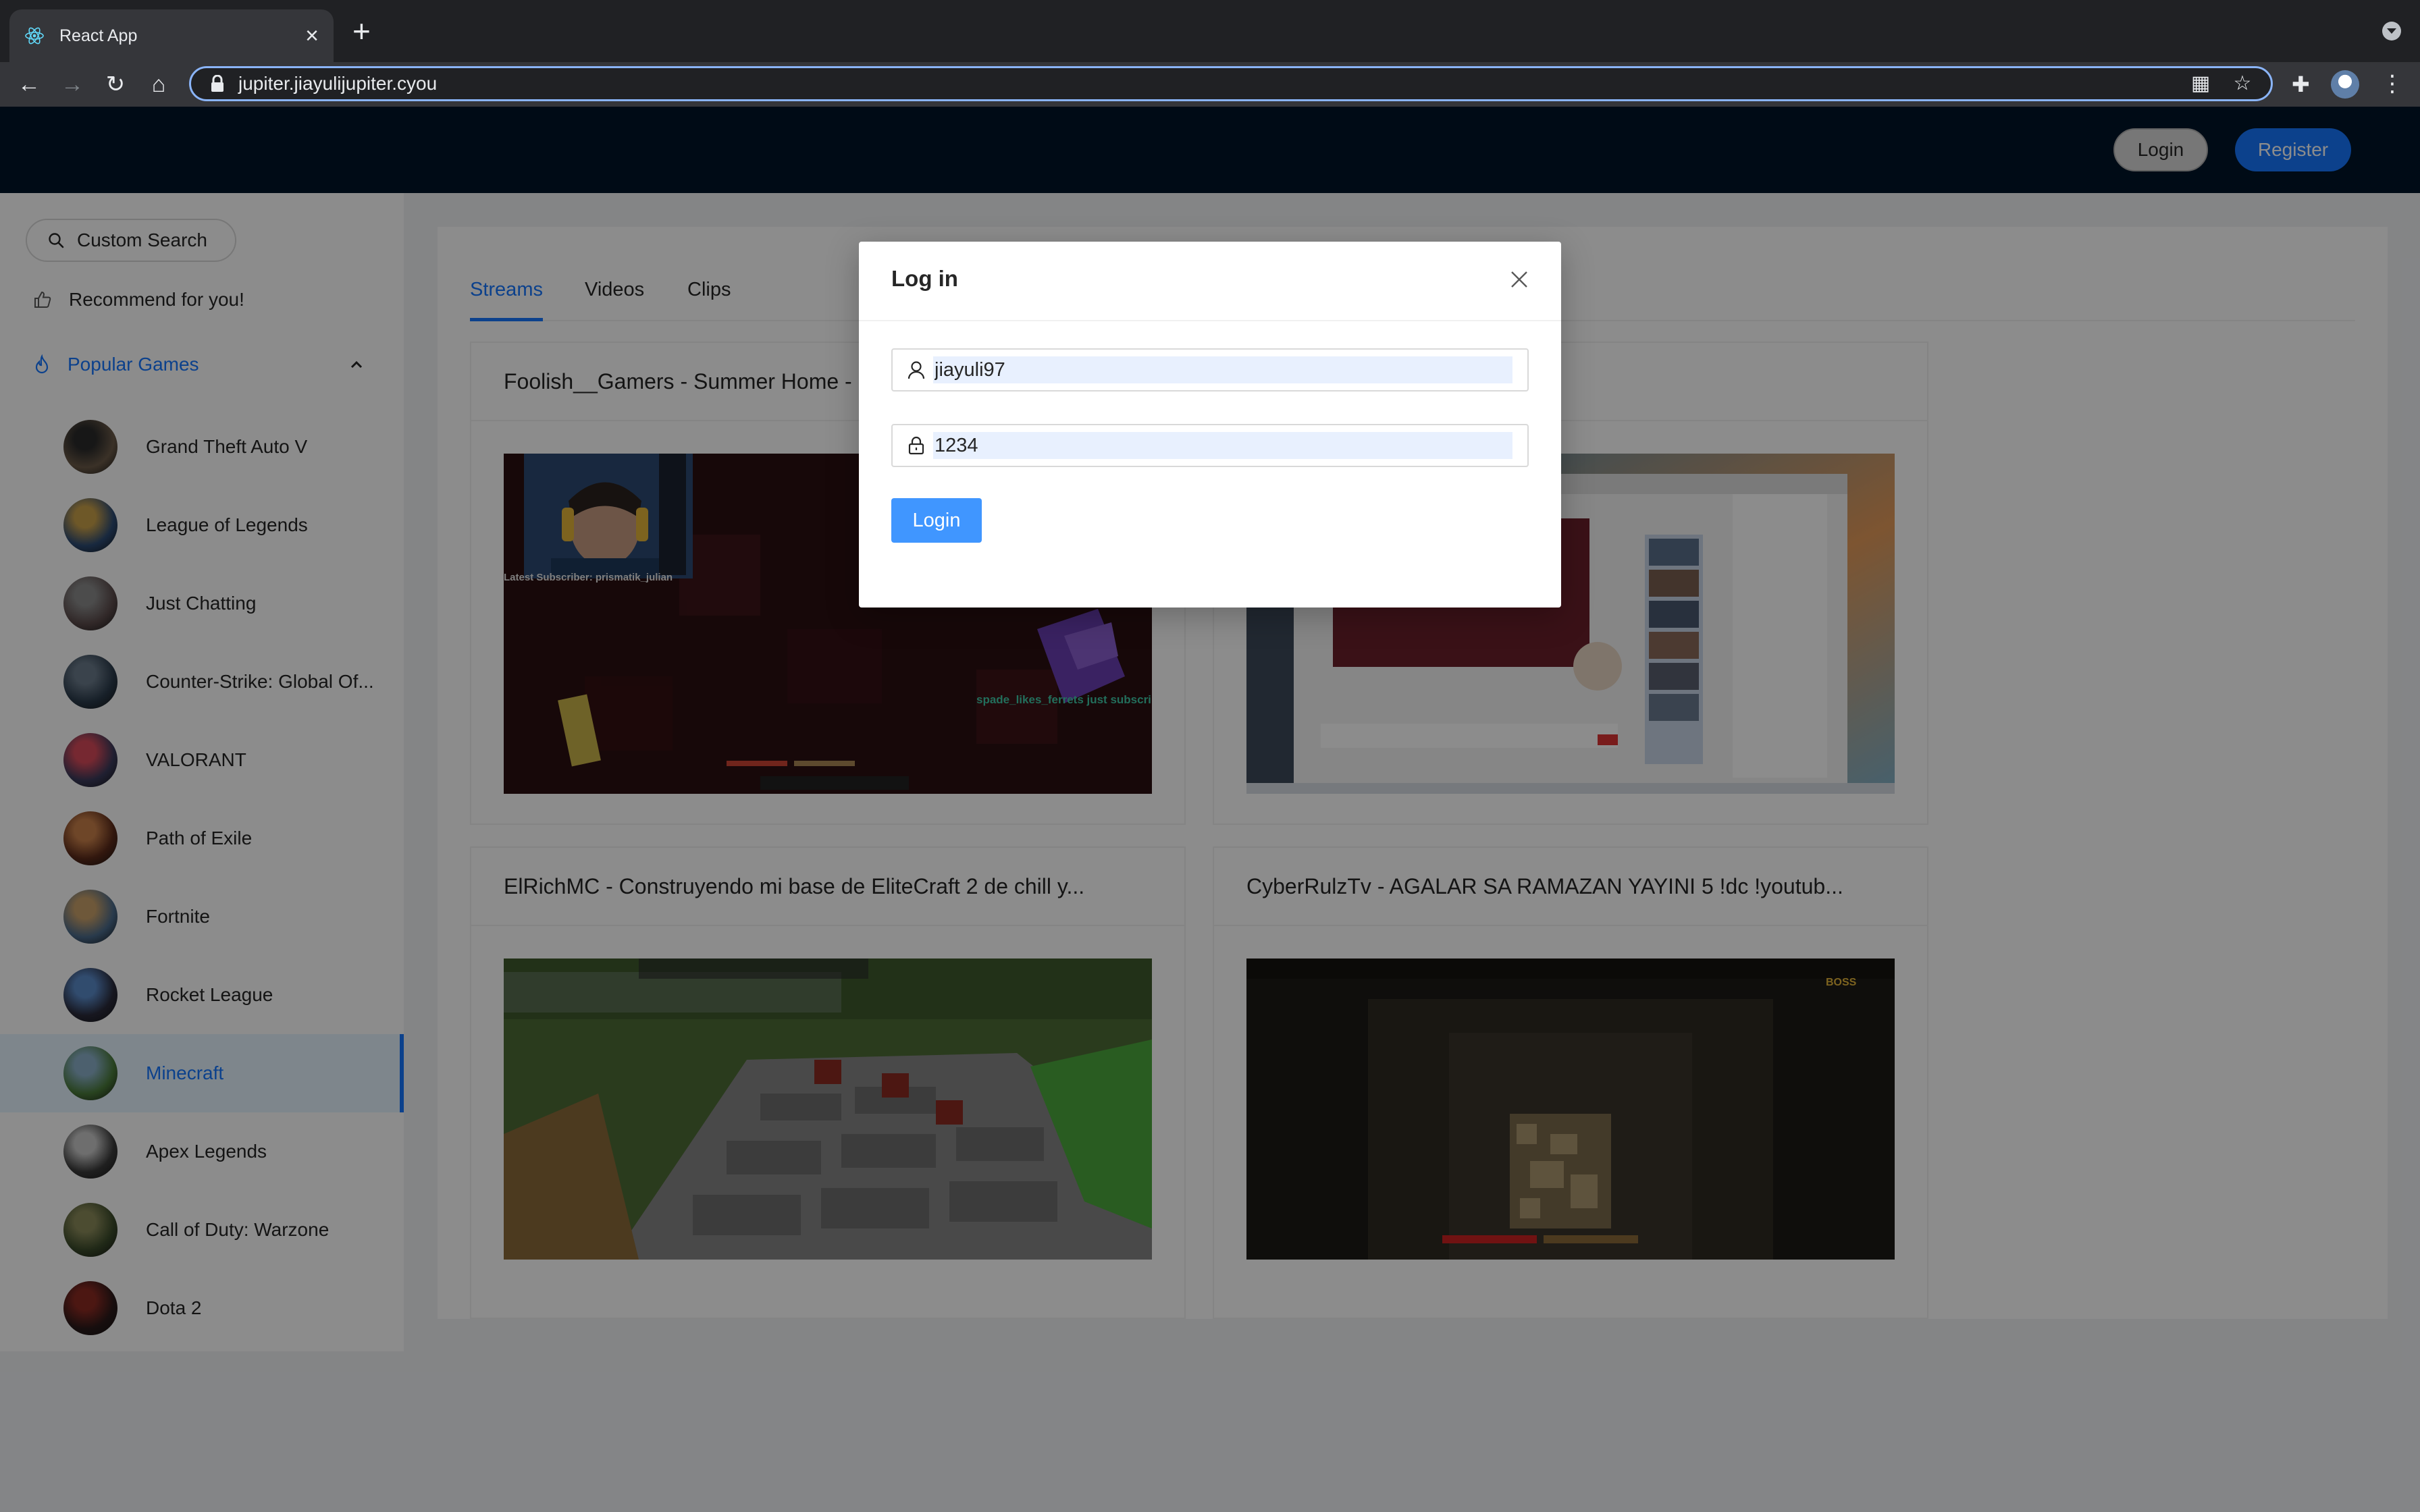 This screenshot has height=1512, width=2420. Describe the element at coordinates (1519, 279) in the screenshot. I see `close-icon` at that location.